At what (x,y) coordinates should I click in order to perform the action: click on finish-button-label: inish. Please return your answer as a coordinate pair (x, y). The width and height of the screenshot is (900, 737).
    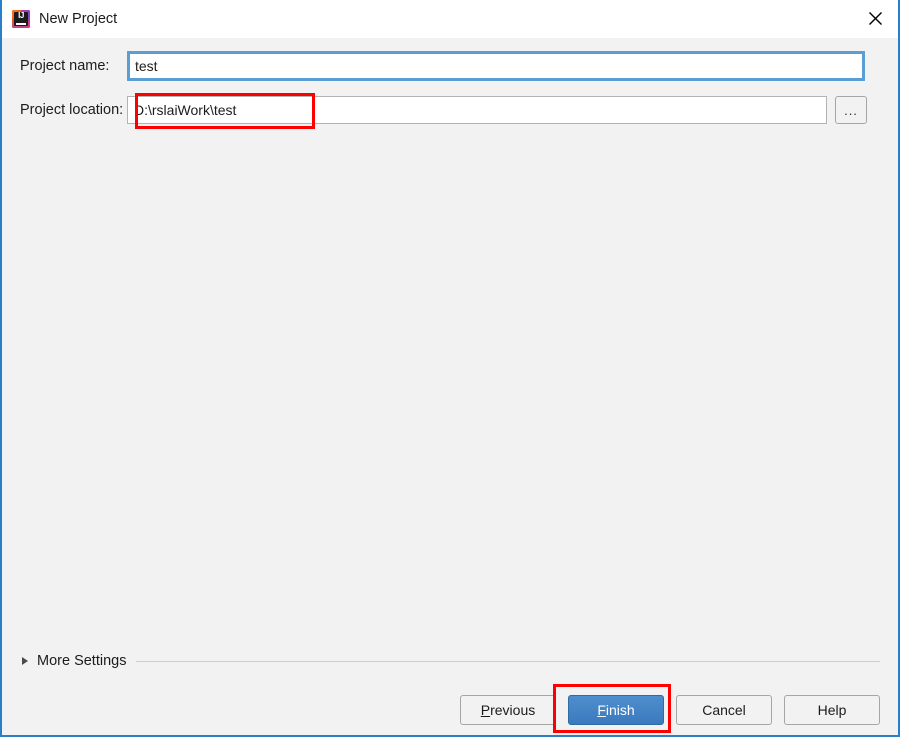
    Looking at the image, I should click on (620, 710).